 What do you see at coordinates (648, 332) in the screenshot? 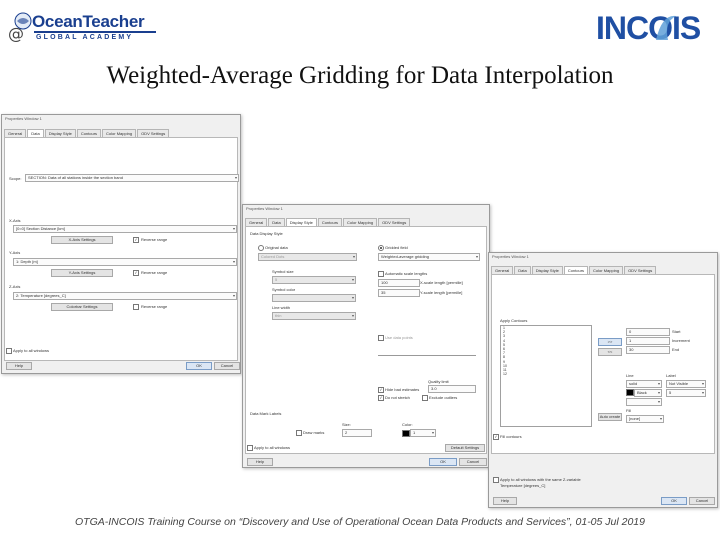
I see `start-input: 0` at bounding box center [648, 332].